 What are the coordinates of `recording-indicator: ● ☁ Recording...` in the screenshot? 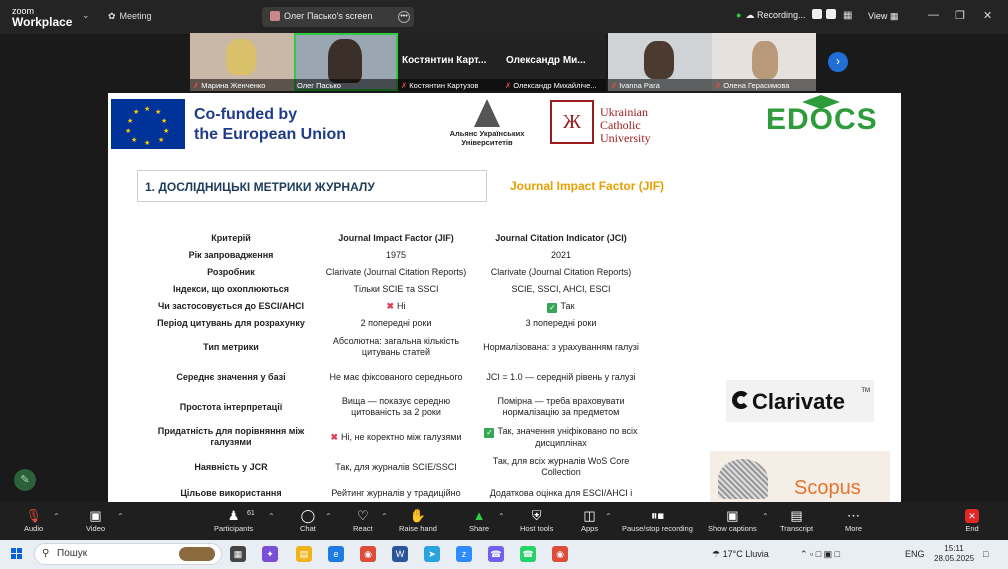 It's located at (786, 15).